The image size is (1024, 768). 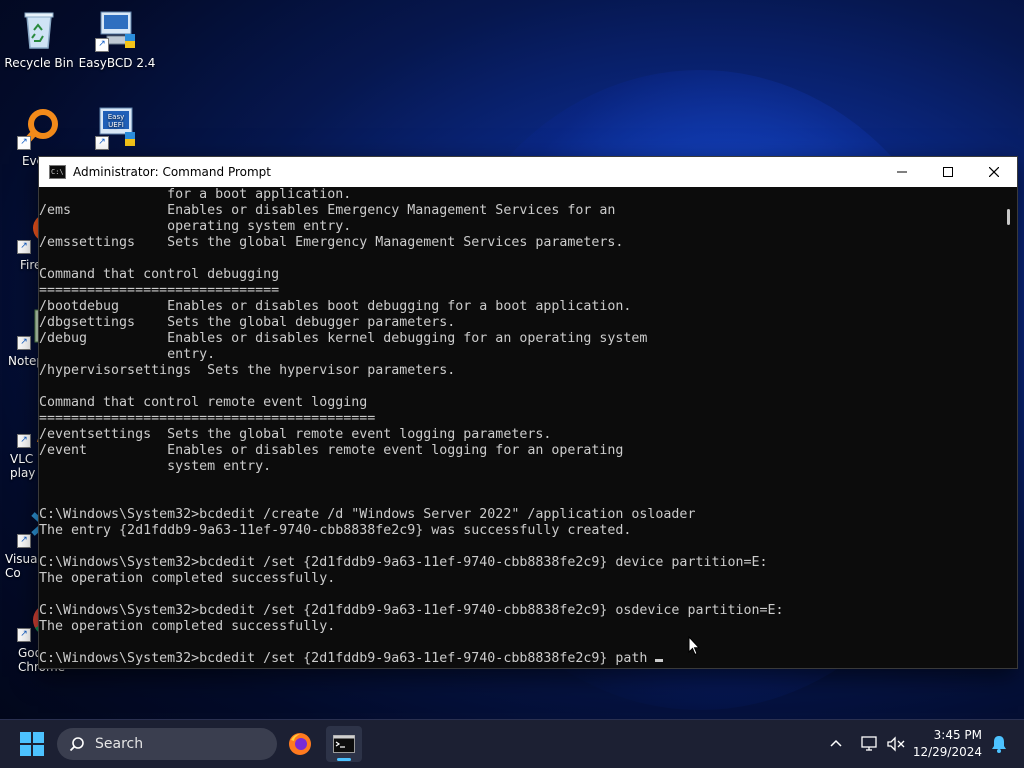 I want to click on taskbar-search: Search, so click(x=167, y=744).